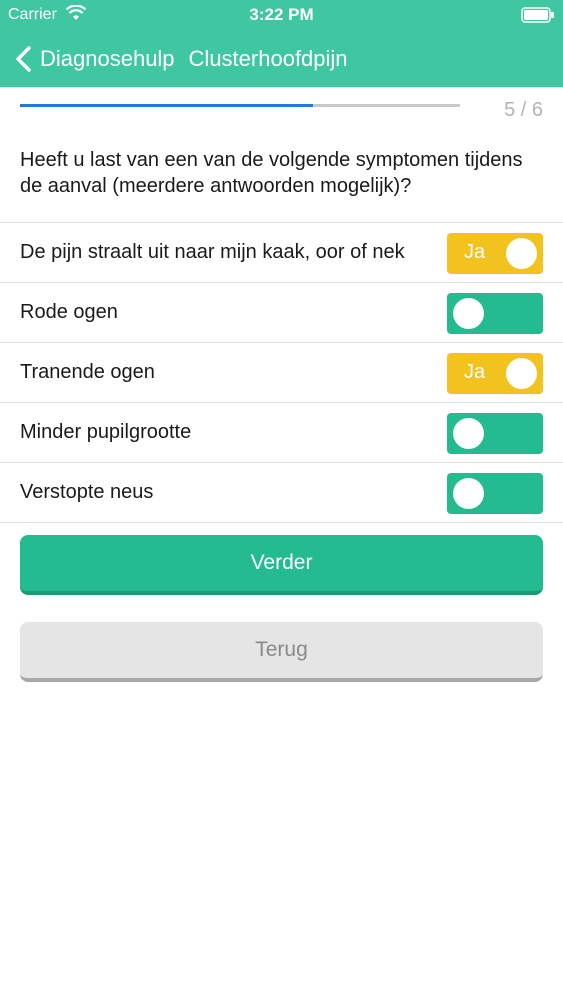 The height and width of the screenshot is (1000, 563). I want to click on nav-bar: Diagnosehulp Clusterhoofdpijn, so click(281, 58).